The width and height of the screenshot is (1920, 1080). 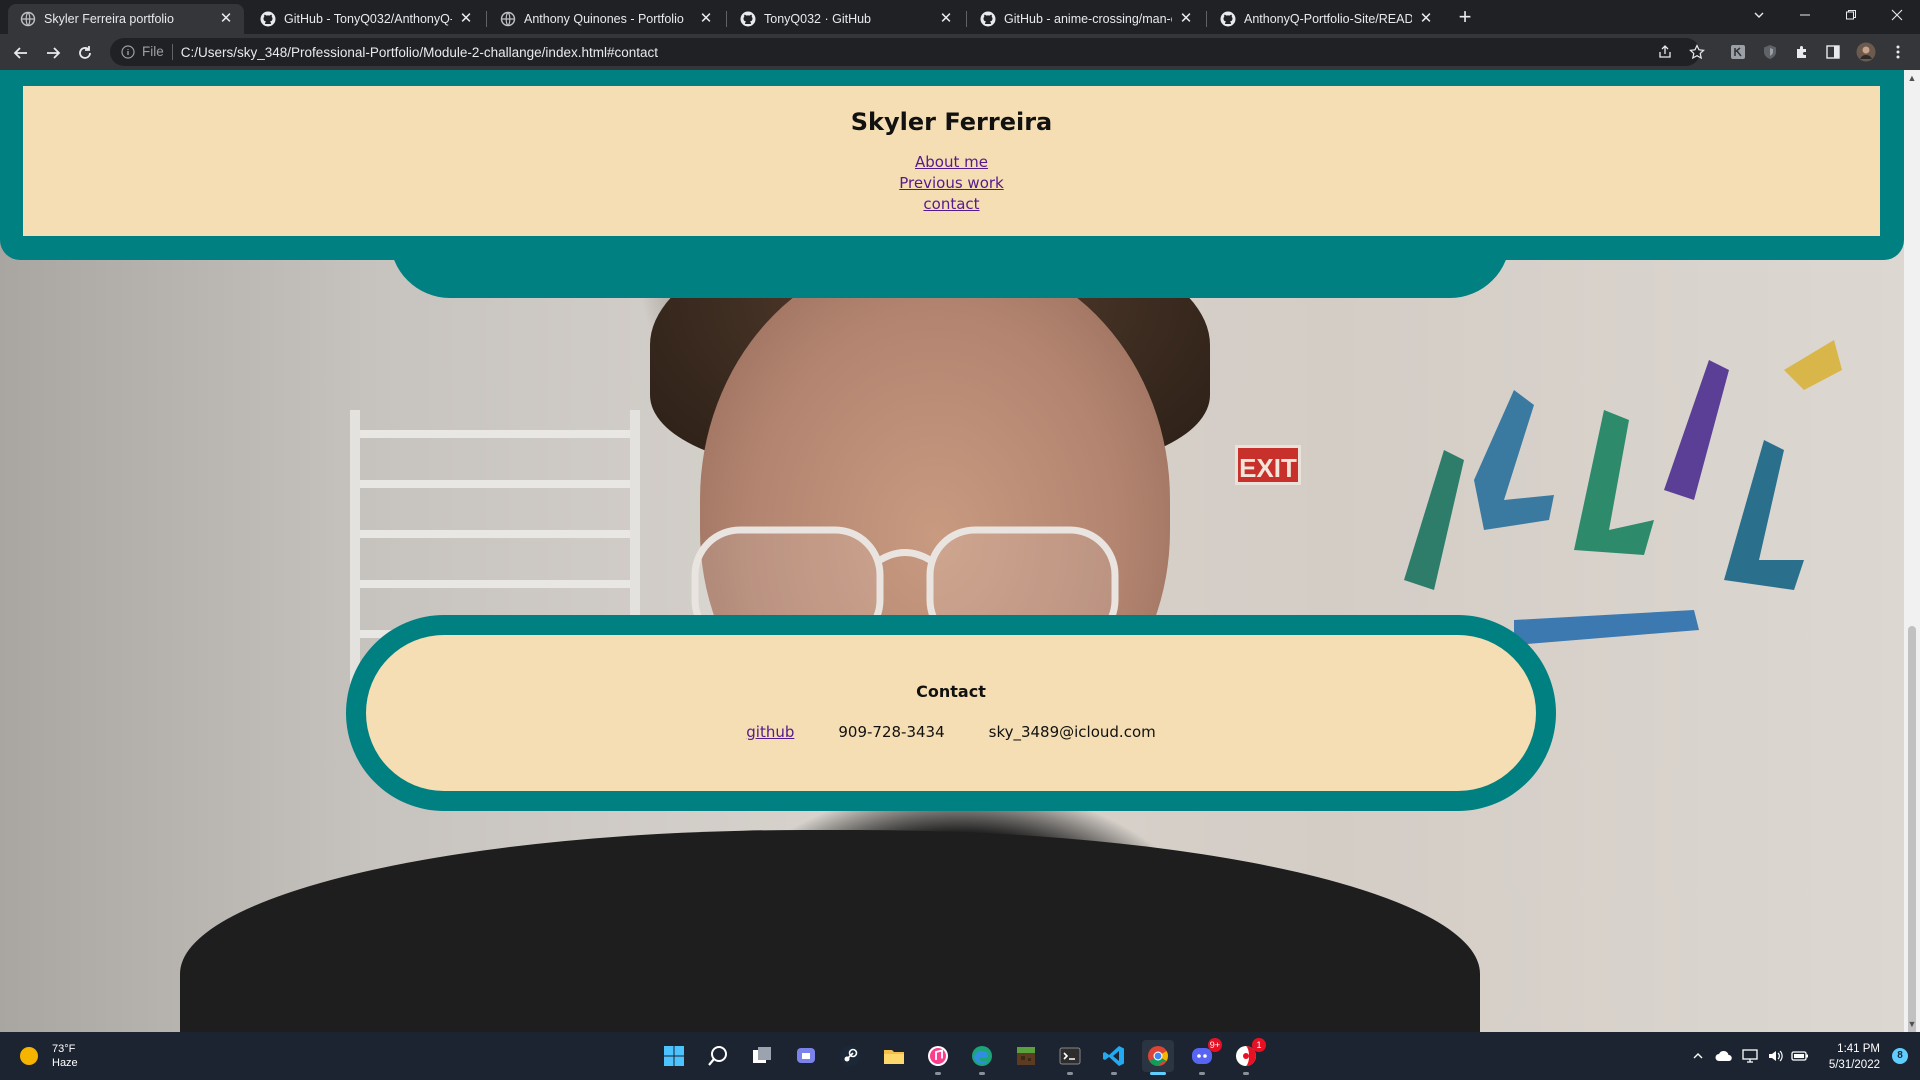 I want to click on info-icon, so click(x=128, y=52).